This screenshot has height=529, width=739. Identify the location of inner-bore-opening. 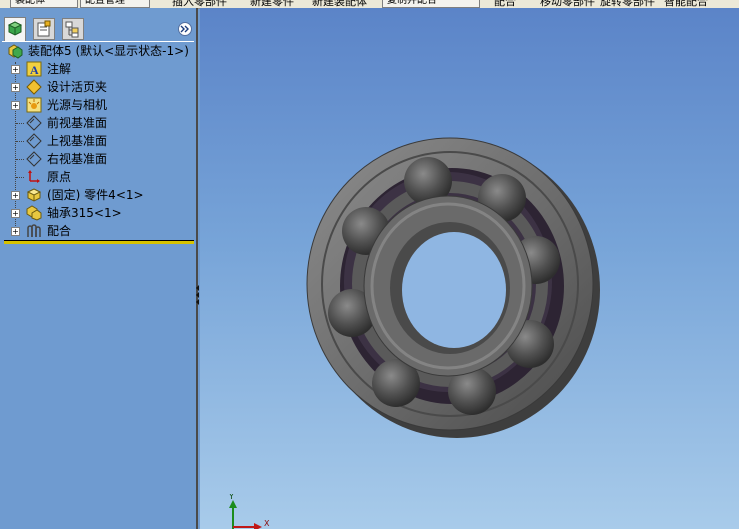
(454, 290).